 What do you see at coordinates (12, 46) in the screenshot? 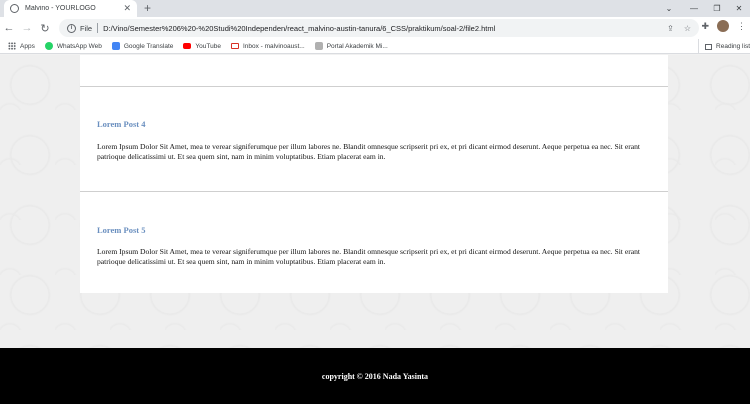
I see `apps-icon` at bounding box center [12, 46].